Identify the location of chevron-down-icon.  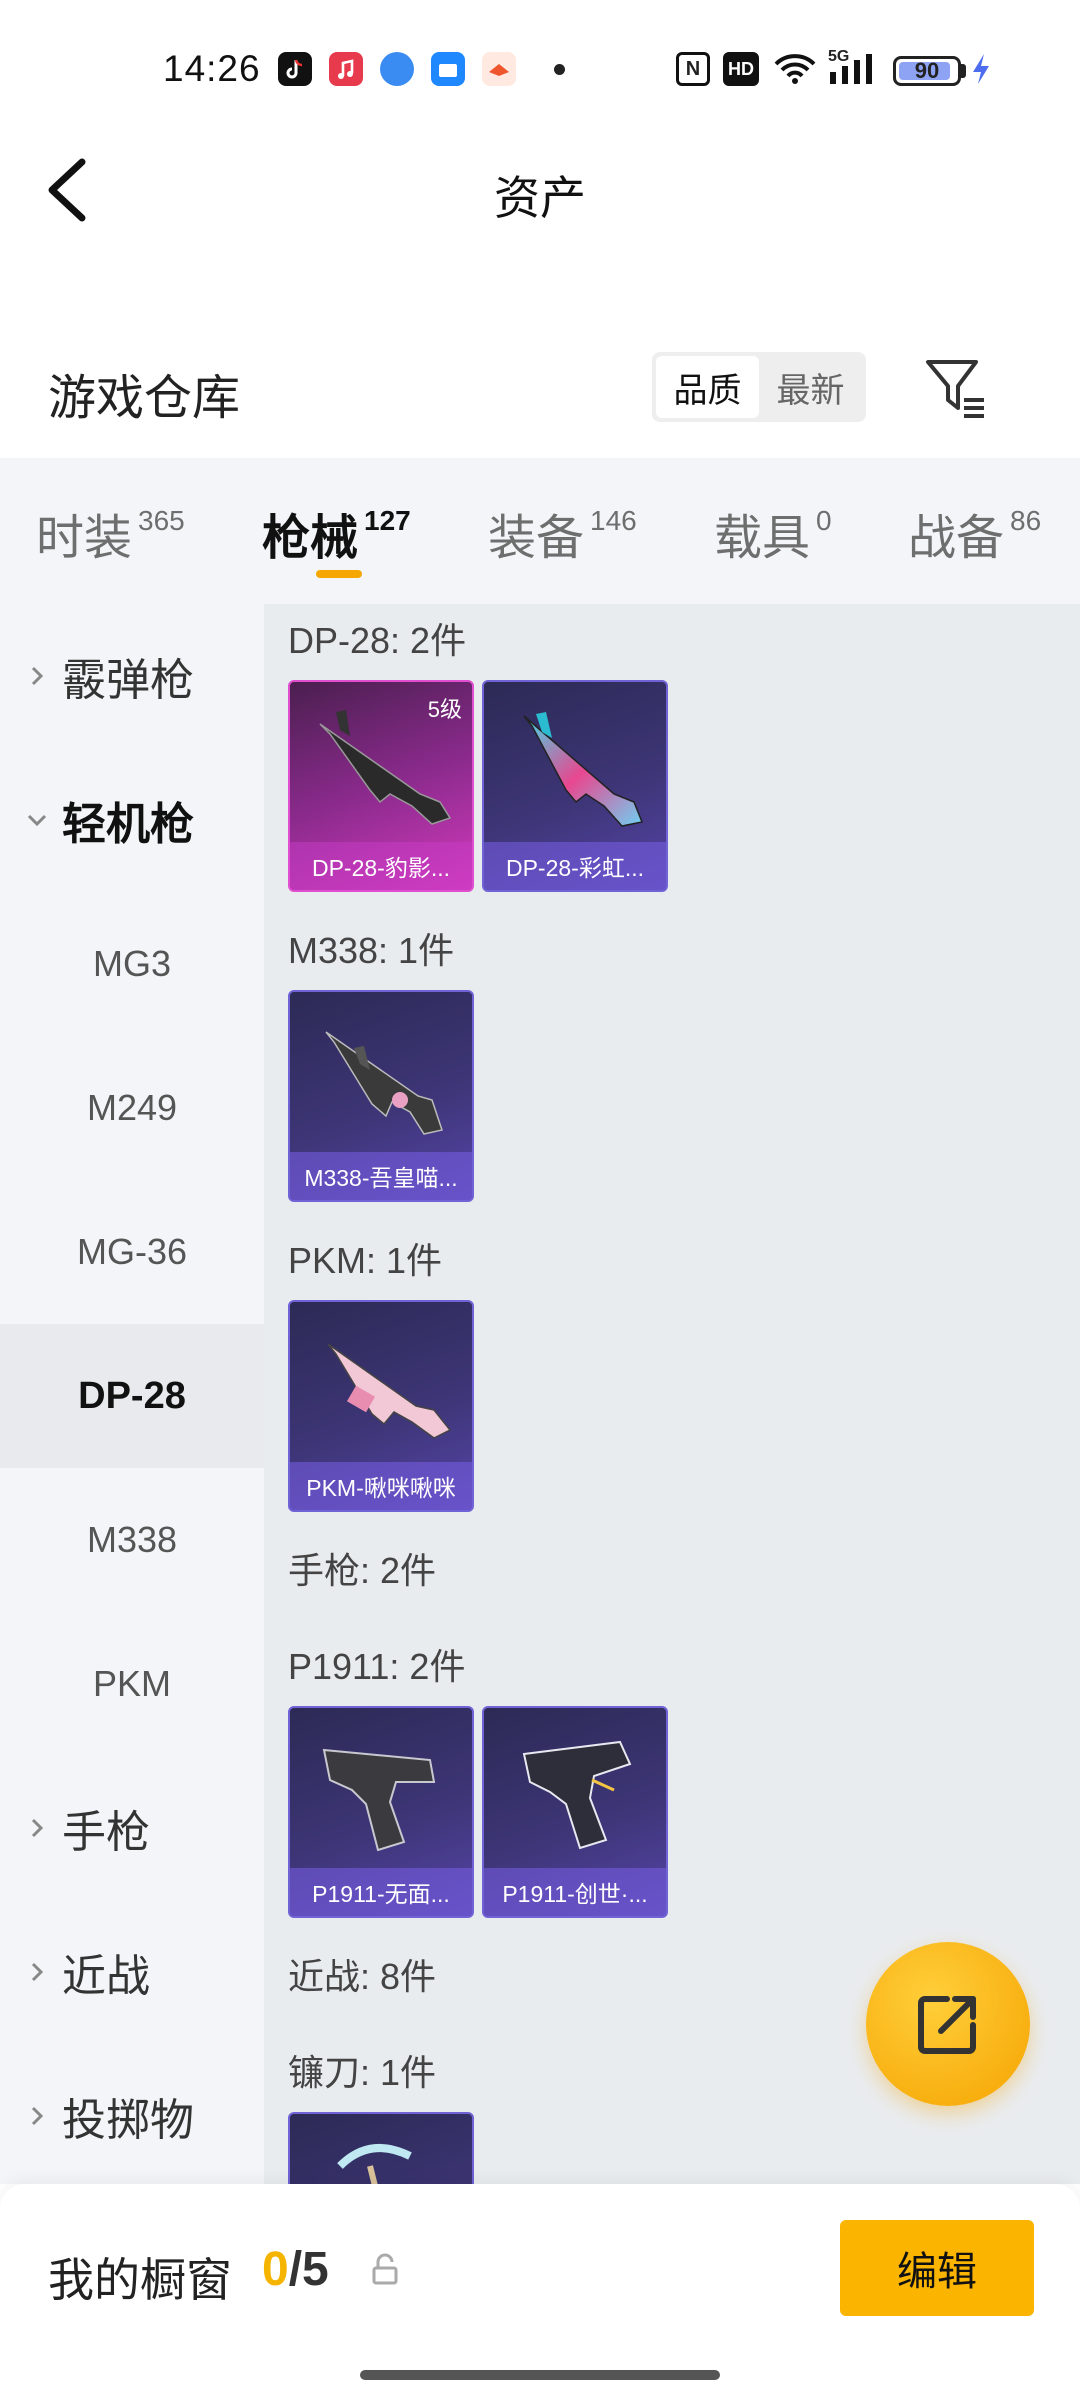
(37, 820).